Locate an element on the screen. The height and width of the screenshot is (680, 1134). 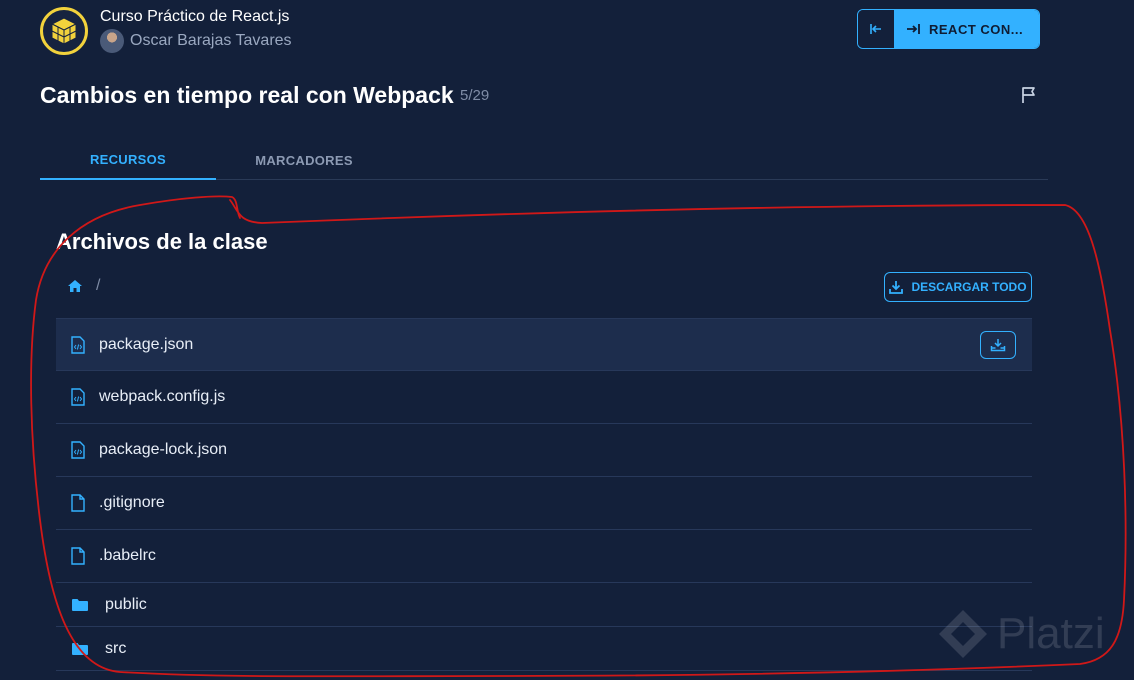
watermark: Platzi is located at coordinates (1020, 634).